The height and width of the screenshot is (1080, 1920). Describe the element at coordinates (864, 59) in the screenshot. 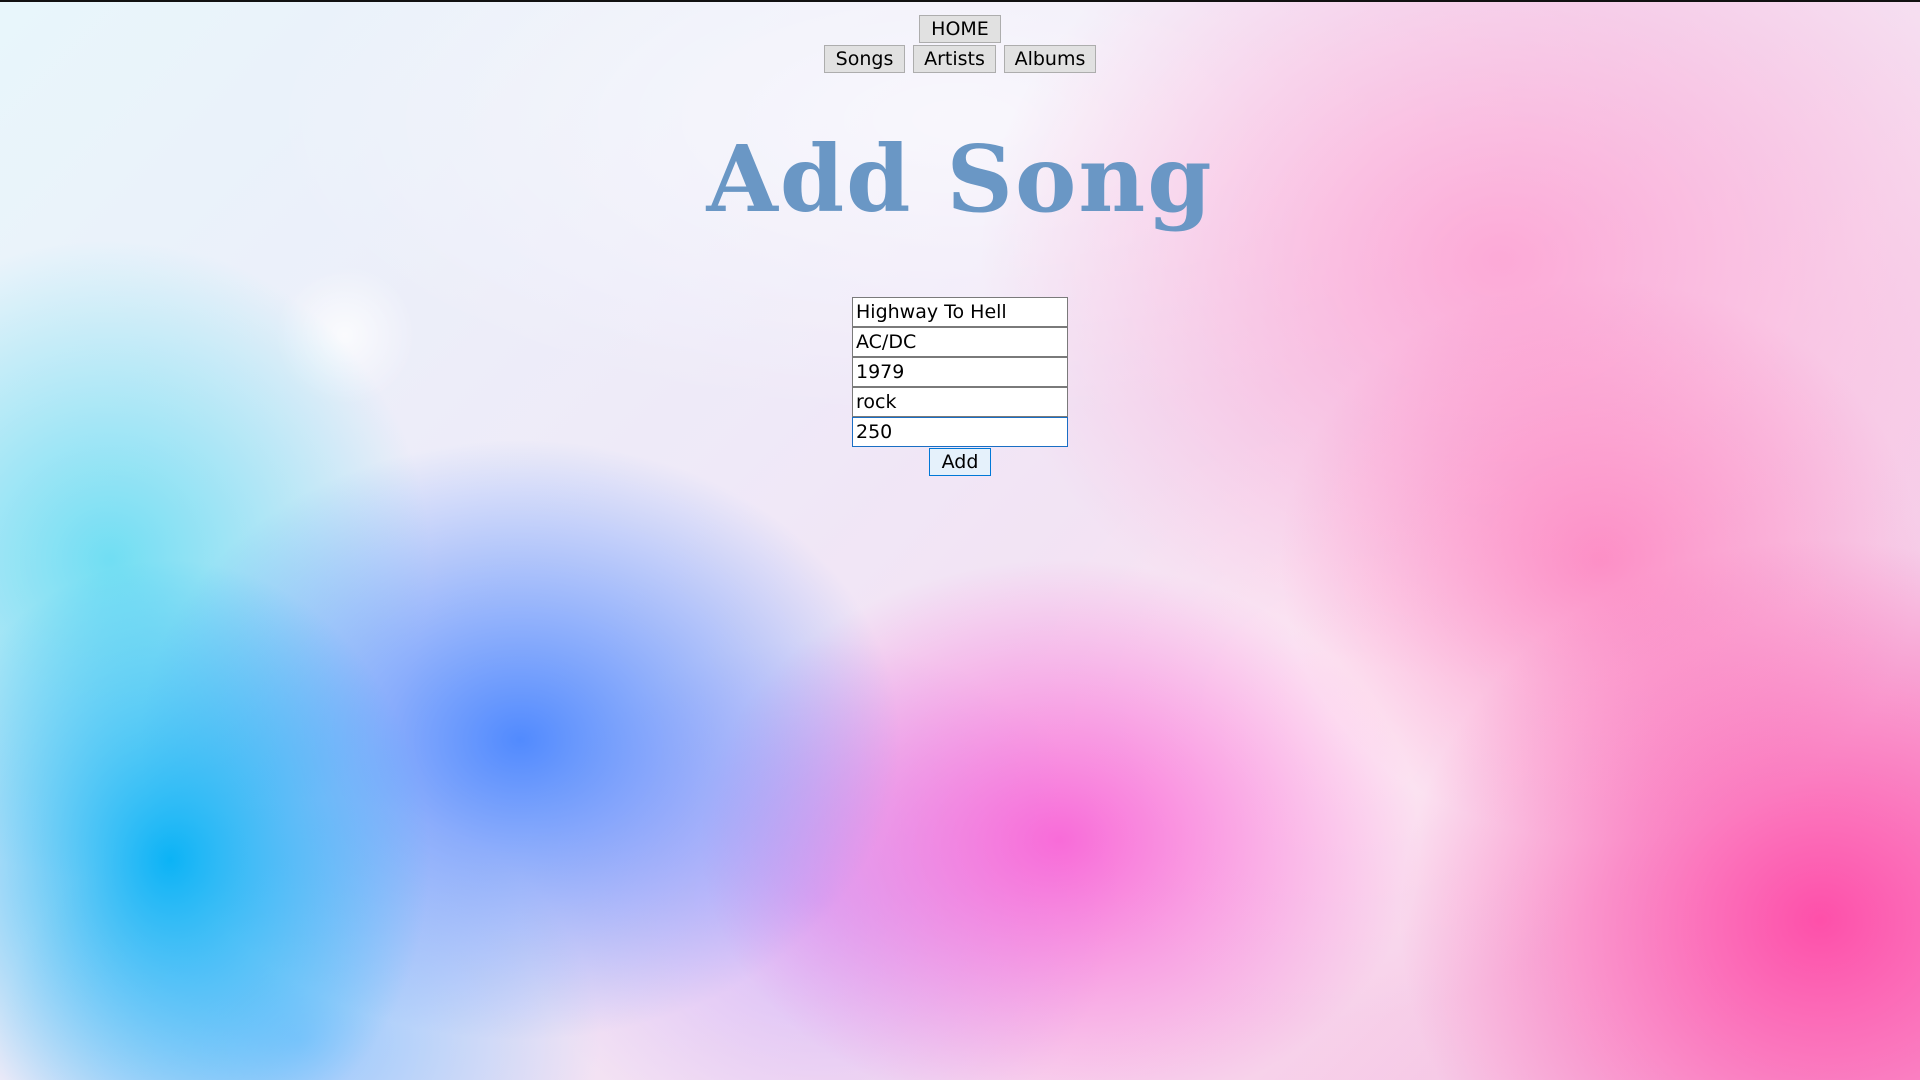

I see `songs-nav-button: Songs` at that location.